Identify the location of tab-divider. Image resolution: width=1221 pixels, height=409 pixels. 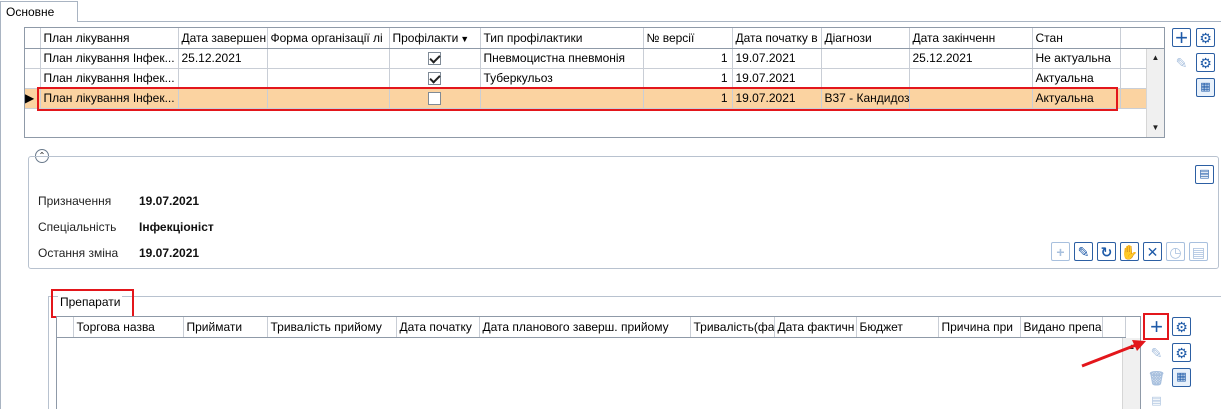
(649, 21).